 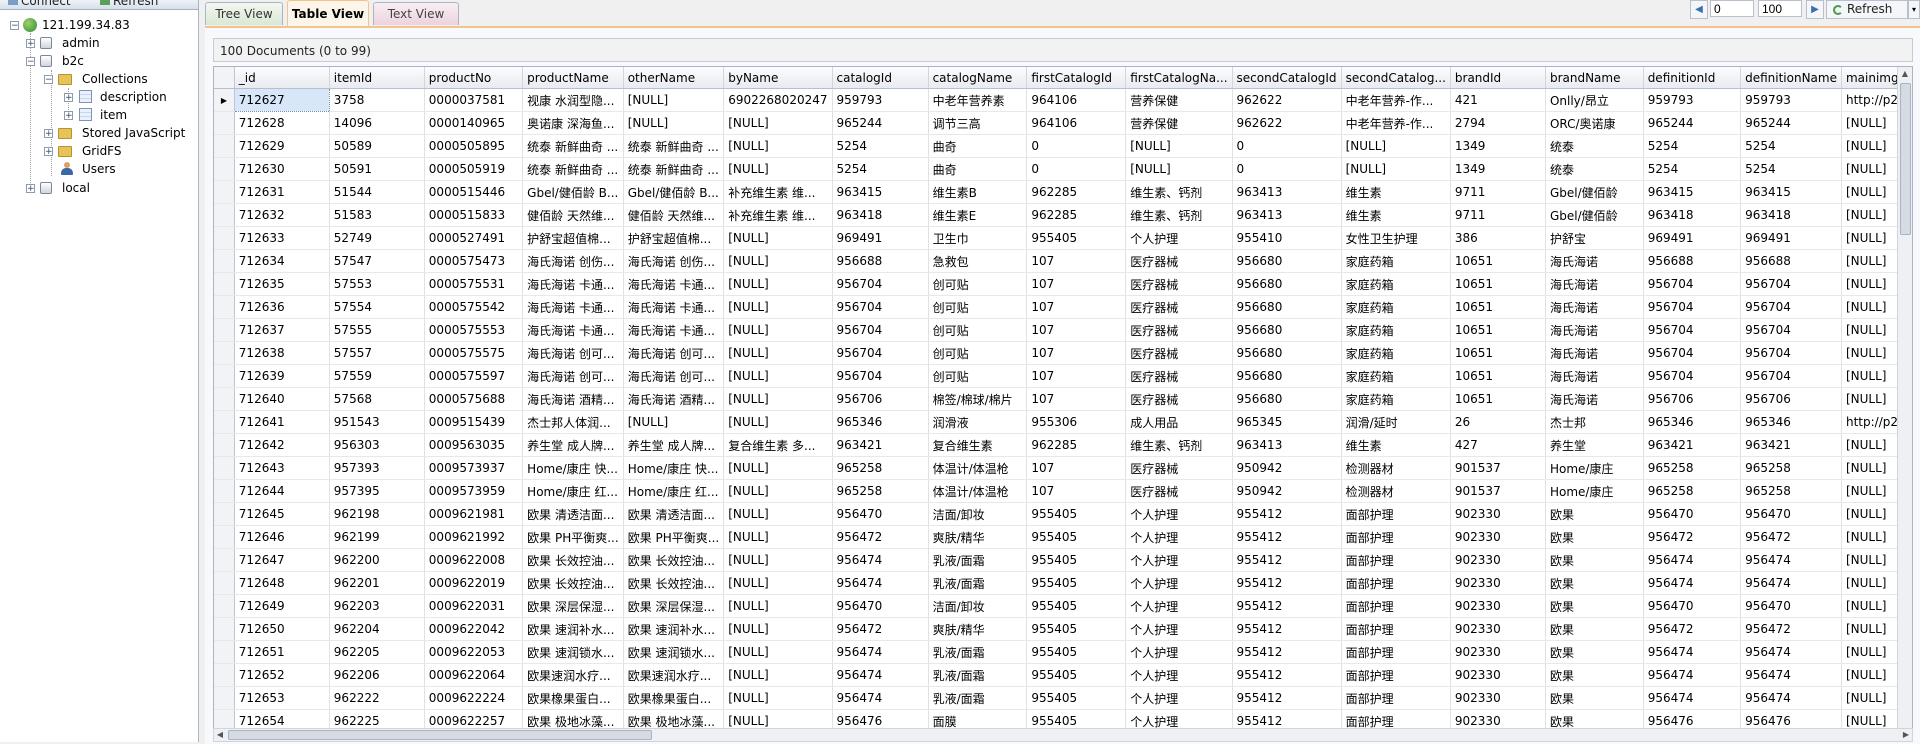 What do you see at coordinates (1076, 78) in the screenshot?
I see `column-header: firstCatalogId` at bounding box center [1076, 78].